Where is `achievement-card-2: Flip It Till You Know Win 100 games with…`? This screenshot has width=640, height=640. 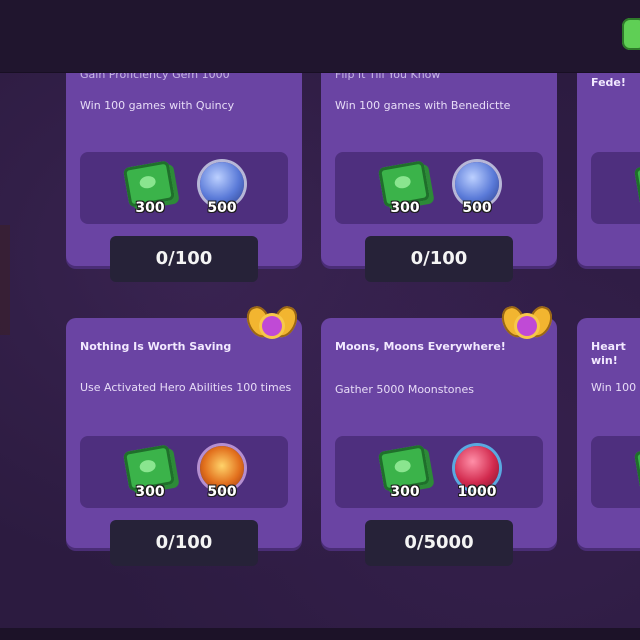 achievement-card-2: Flip It Till You Know Win 100 games with… is located at coordinates (439, 161).